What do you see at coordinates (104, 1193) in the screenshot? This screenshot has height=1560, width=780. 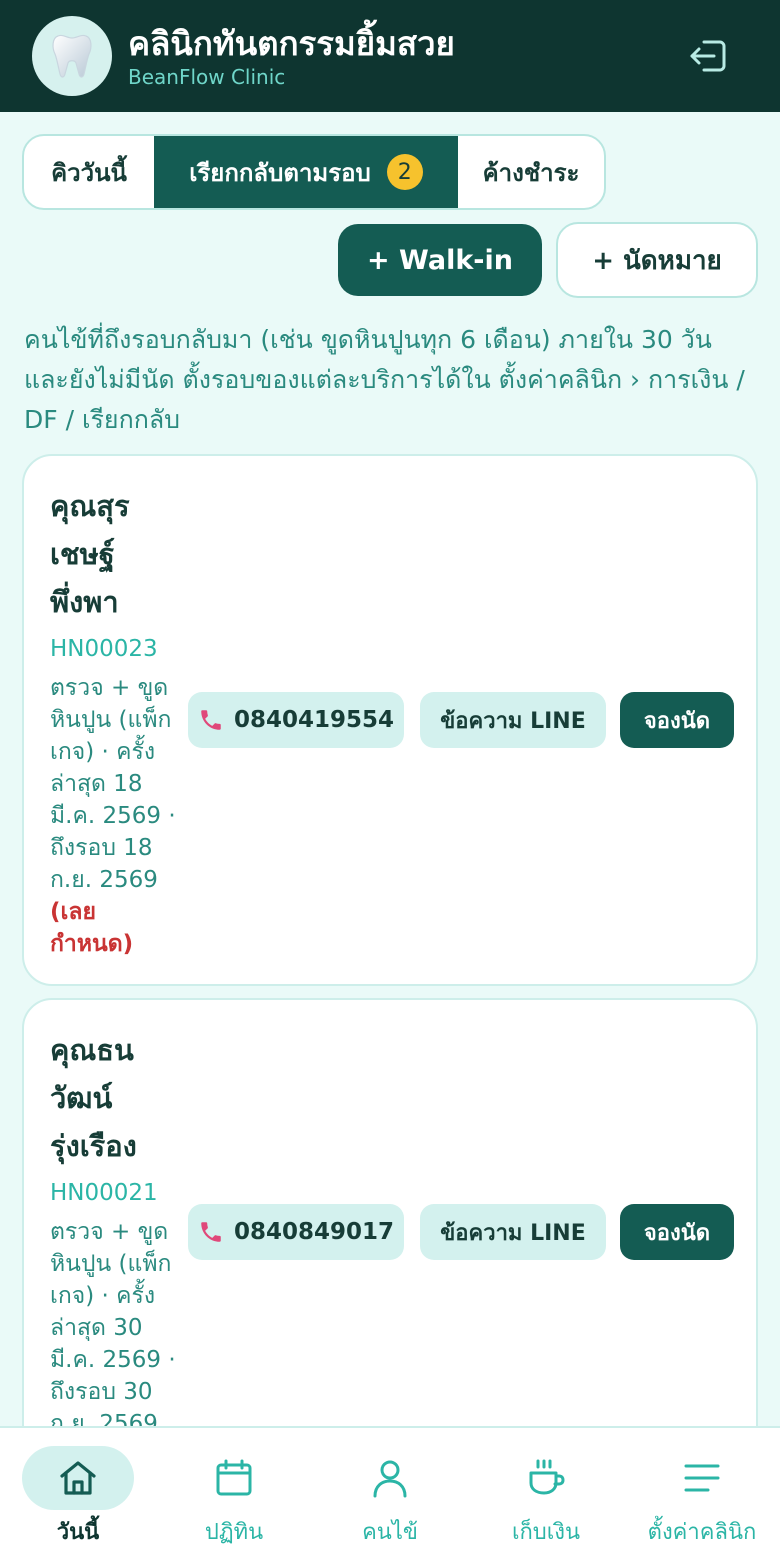 I see `patient-hn: HN00021` at bounding box center [104, 1193].